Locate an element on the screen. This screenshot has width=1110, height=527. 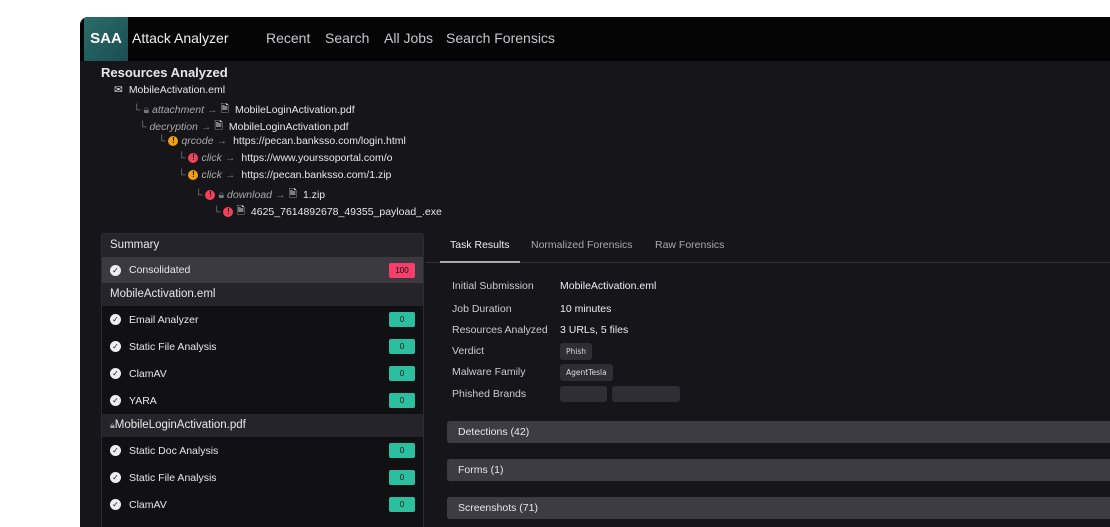
resource-name: https://pecan.banksso.com/1.zip is located at coordinates (316, 175).